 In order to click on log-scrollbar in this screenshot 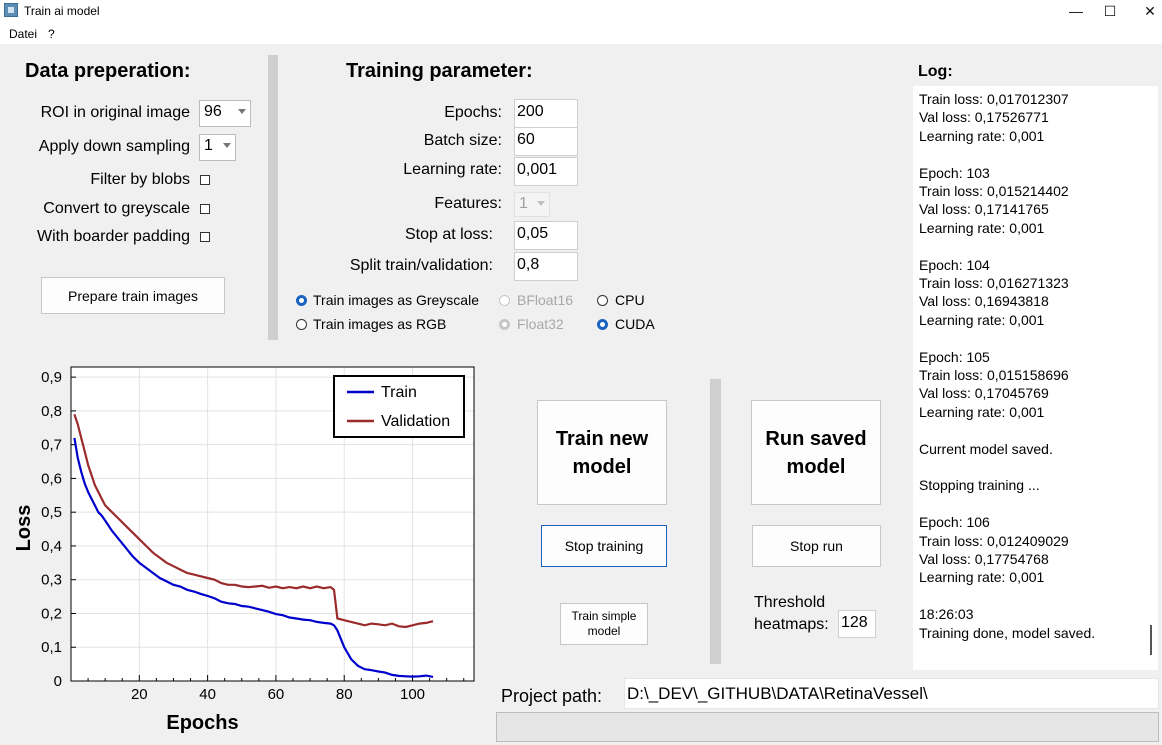, I will do `click(1151, 378)`.